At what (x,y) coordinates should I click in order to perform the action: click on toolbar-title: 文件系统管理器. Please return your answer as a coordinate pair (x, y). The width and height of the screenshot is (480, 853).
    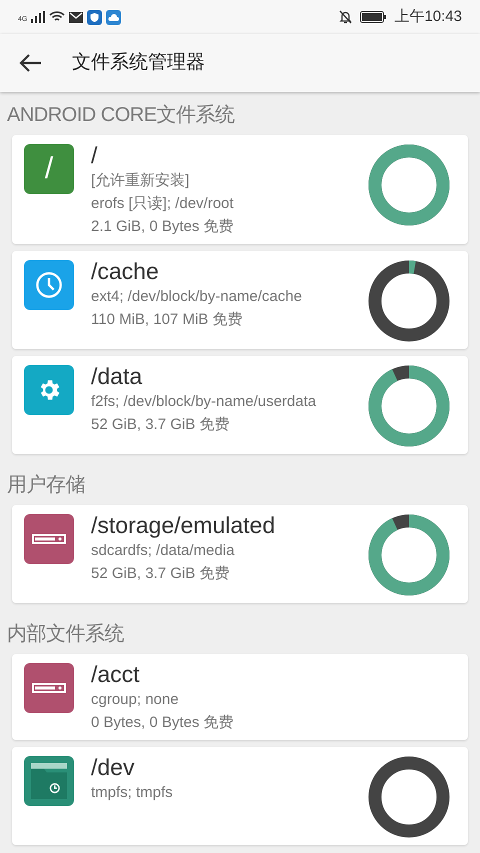
    Looking at the image, I should click on (138, 62).